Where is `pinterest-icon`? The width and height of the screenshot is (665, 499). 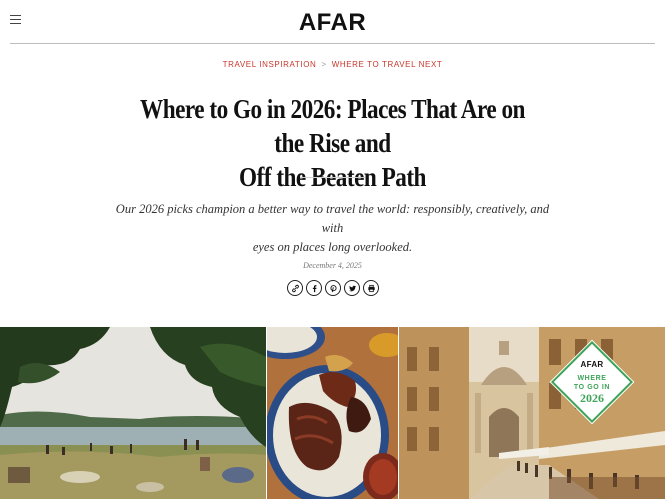
pinterest-icon is located at coordinates (333, 288).